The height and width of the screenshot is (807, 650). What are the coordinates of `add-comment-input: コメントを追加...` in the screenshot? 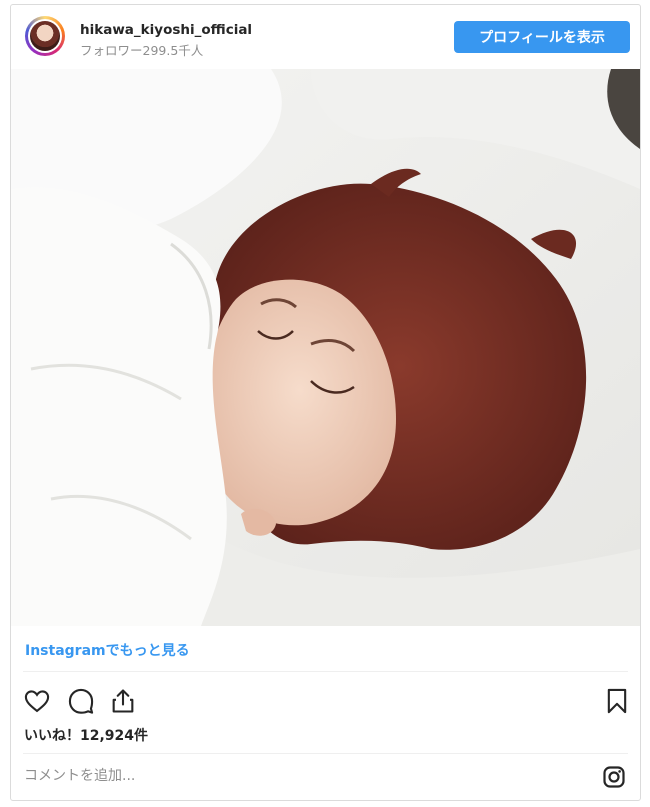 It's located at (79, 775).